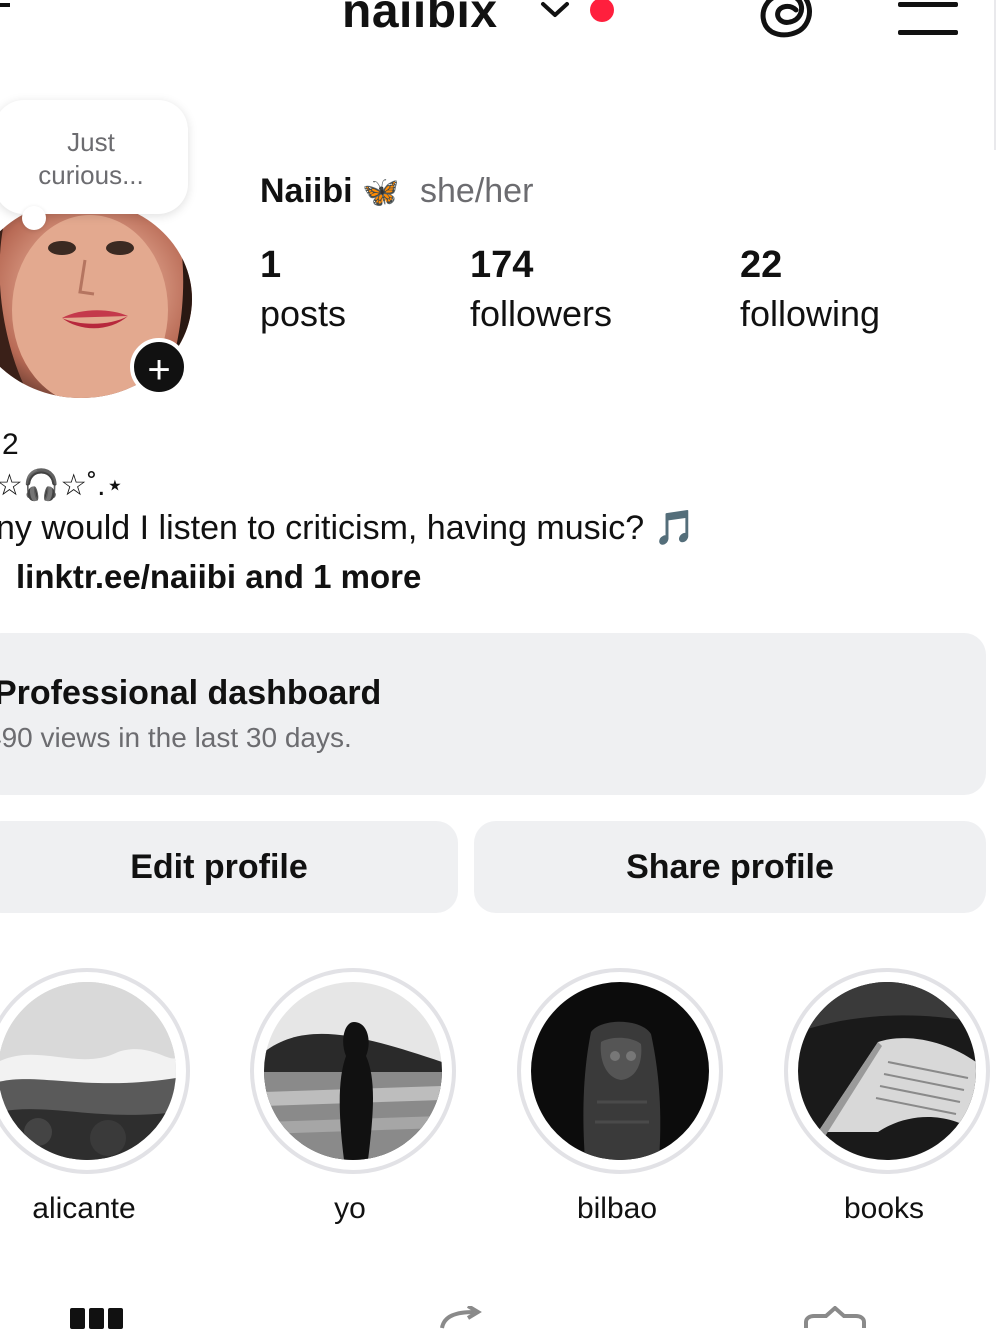 The image size is (996, 1334). Describe the element at coordinates (541, 289) in the screenshot. I see `stat-followers: 174 followers` at that location.